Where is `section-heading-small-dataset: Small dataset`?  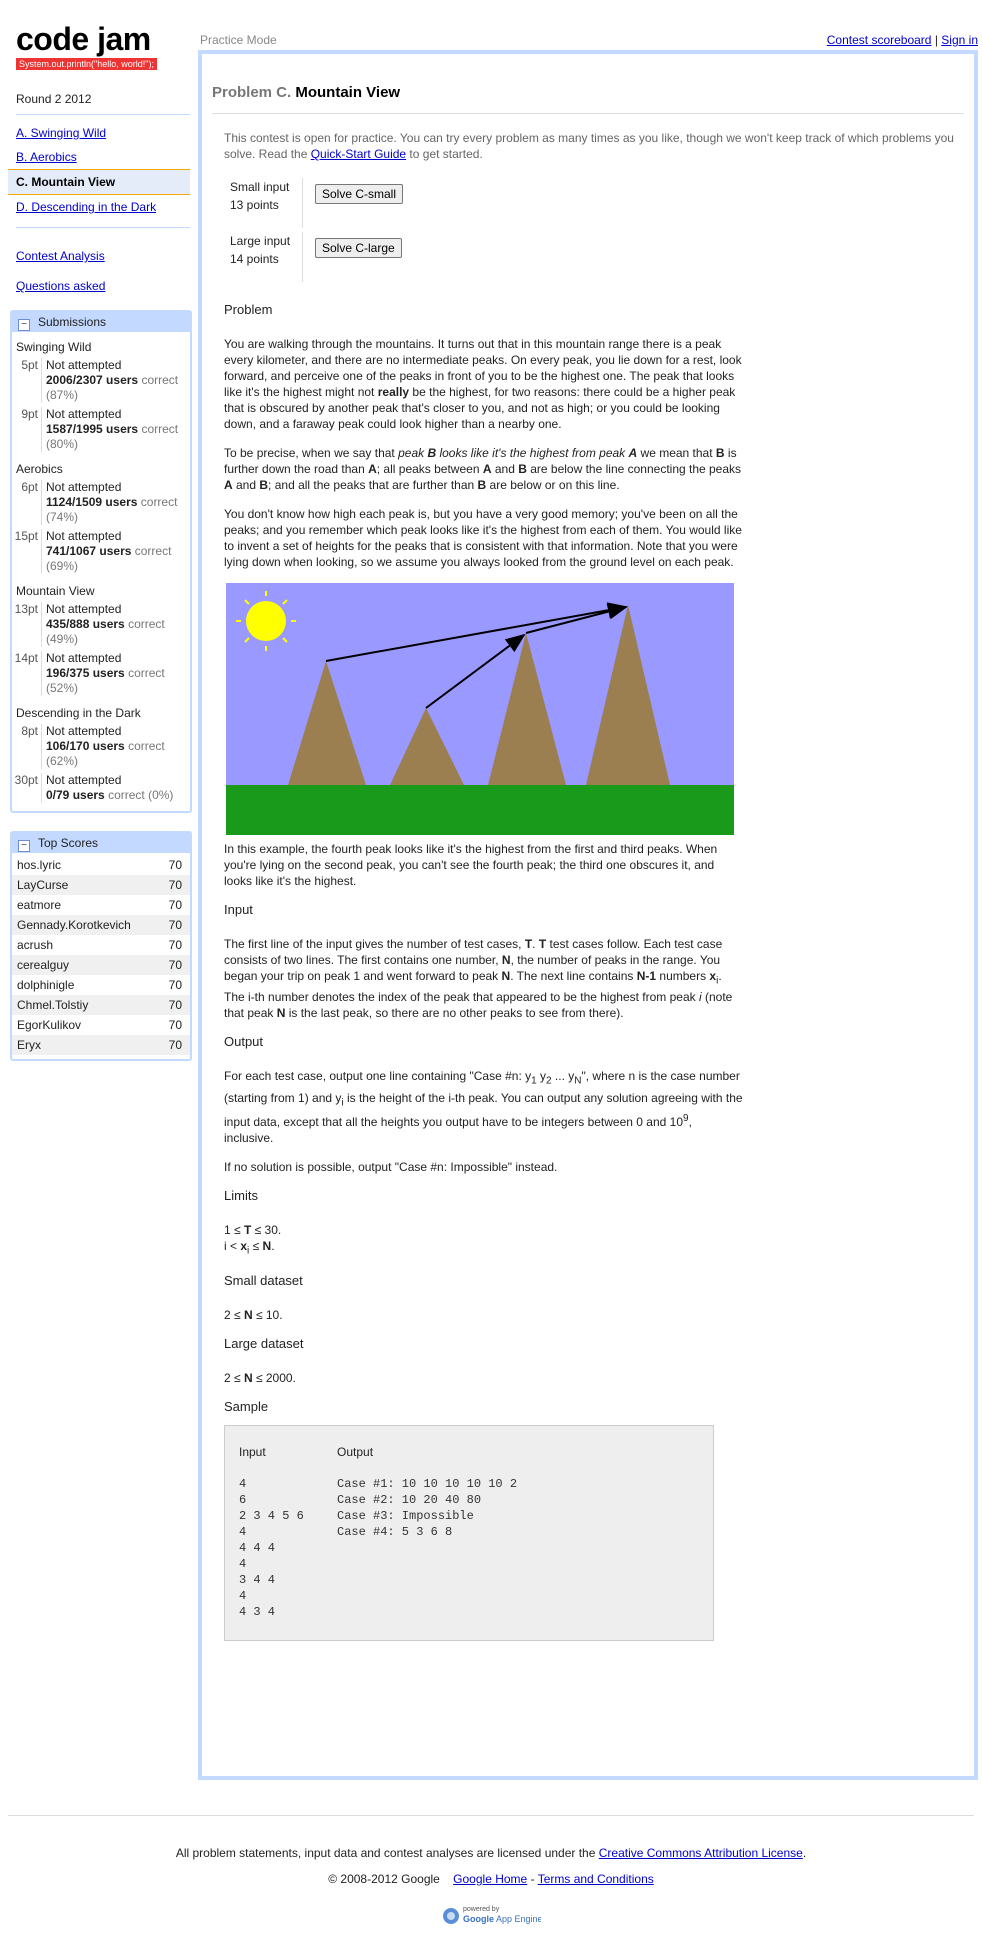
section-heading-small-dataset: Small dataset is located at coordinates (263, 1280).